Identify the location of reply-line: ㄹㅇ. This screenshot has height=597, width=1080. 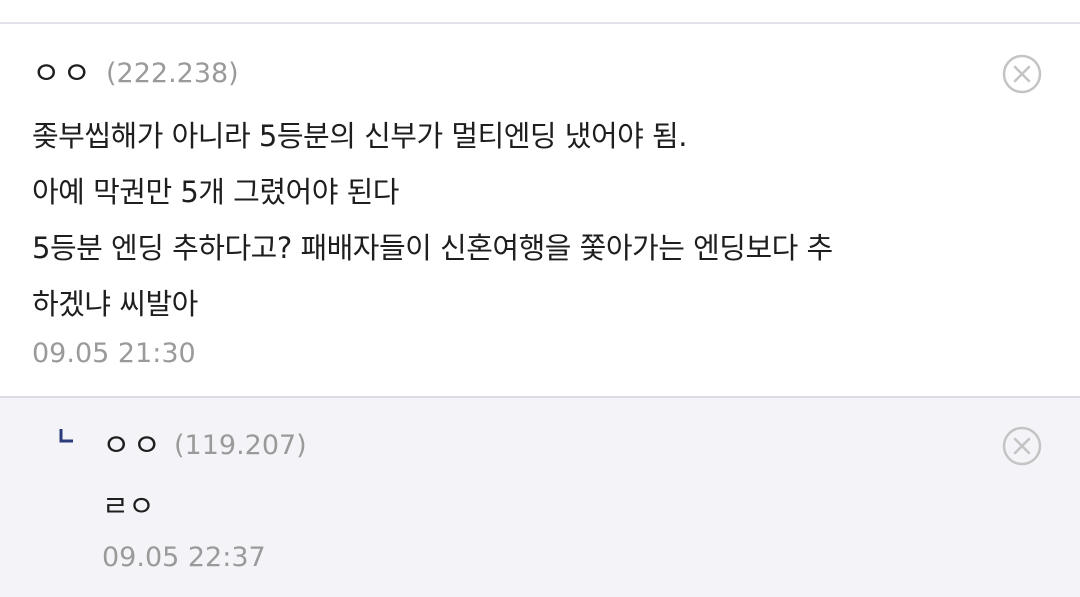
(128, 506).